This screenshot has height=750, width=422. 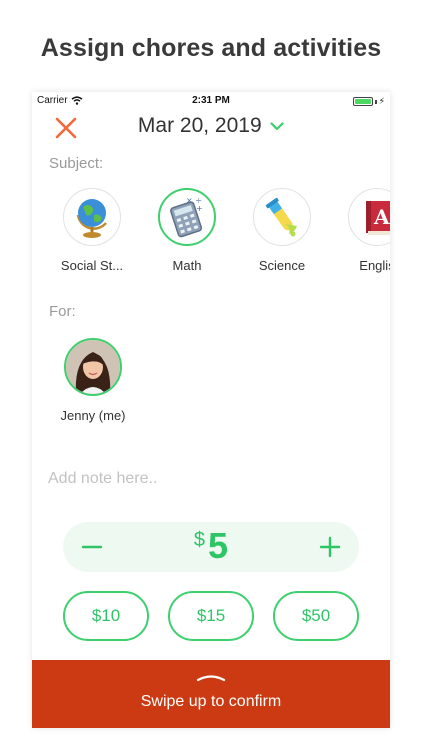 I want to click on chevron-down-icon, so click(x=277, y=125).